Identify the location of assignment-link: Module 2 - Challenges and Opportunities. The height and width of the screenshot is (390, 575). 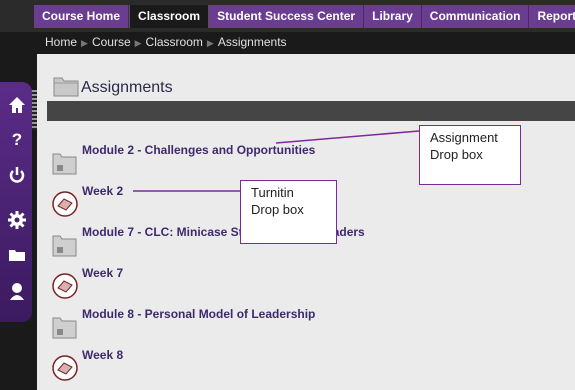
(198, 150).